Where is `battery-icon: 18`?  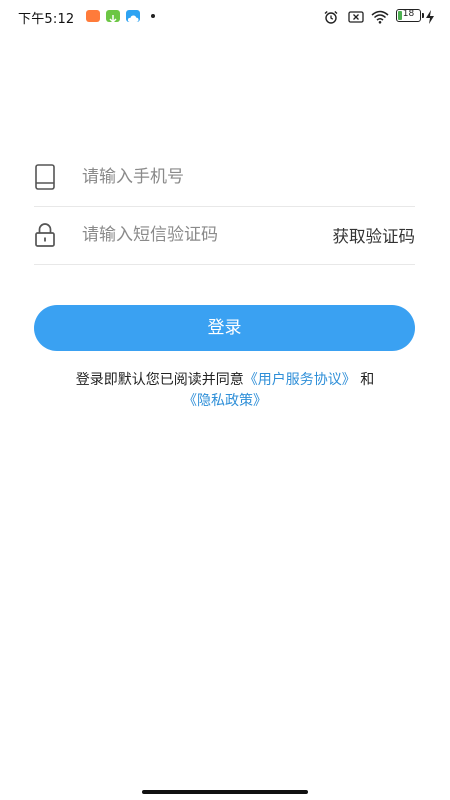 battery-icon: 18 is located at coordinates (410, 15).